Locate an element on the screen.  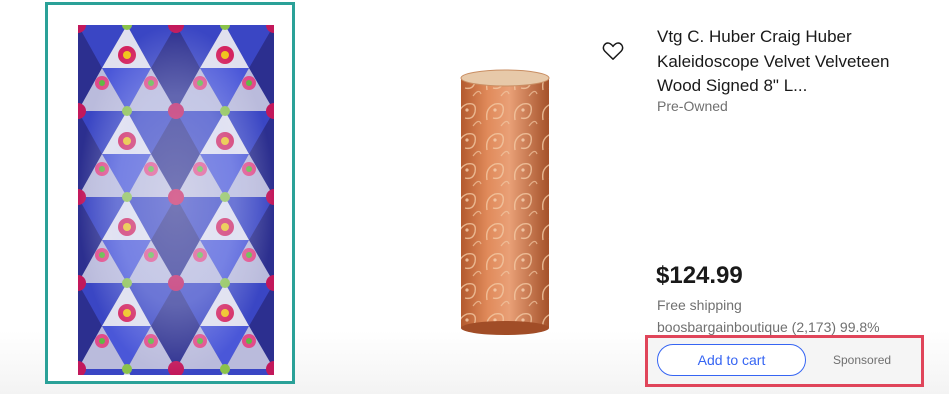
price: $124.99 is located at coordinates (699, 275).